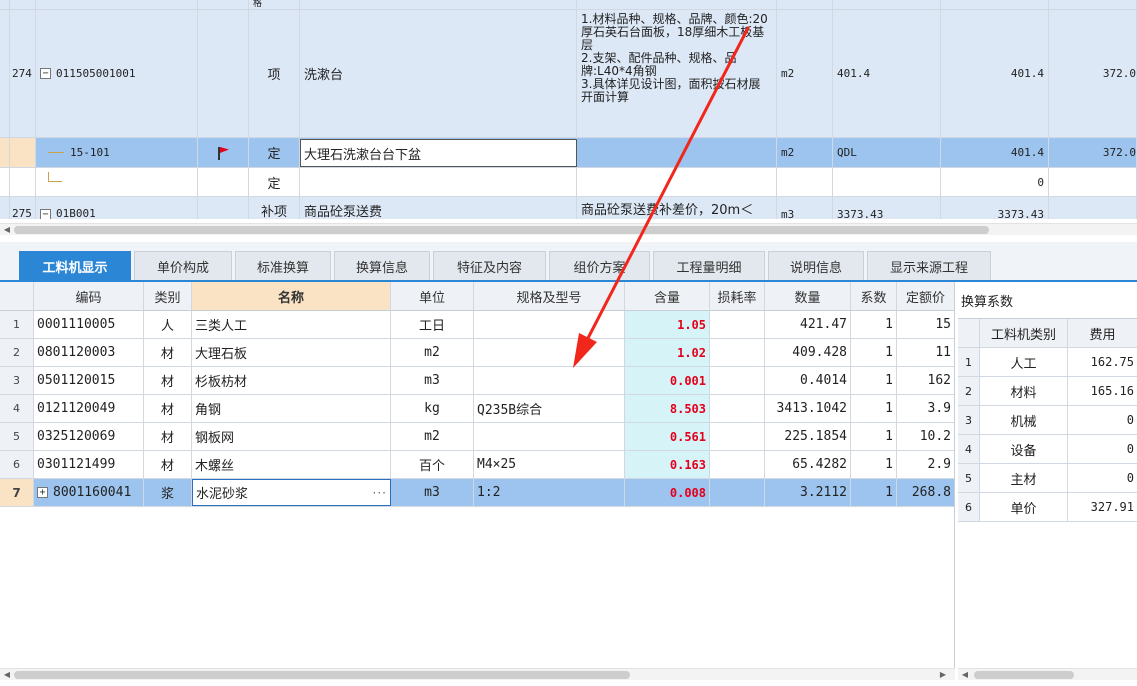 This screenshot has width=1137, height=686. What do you see at coordinates (931, 492) in the screenshot?
I see `price-text: 268.8` at bounding box center [931, 492].